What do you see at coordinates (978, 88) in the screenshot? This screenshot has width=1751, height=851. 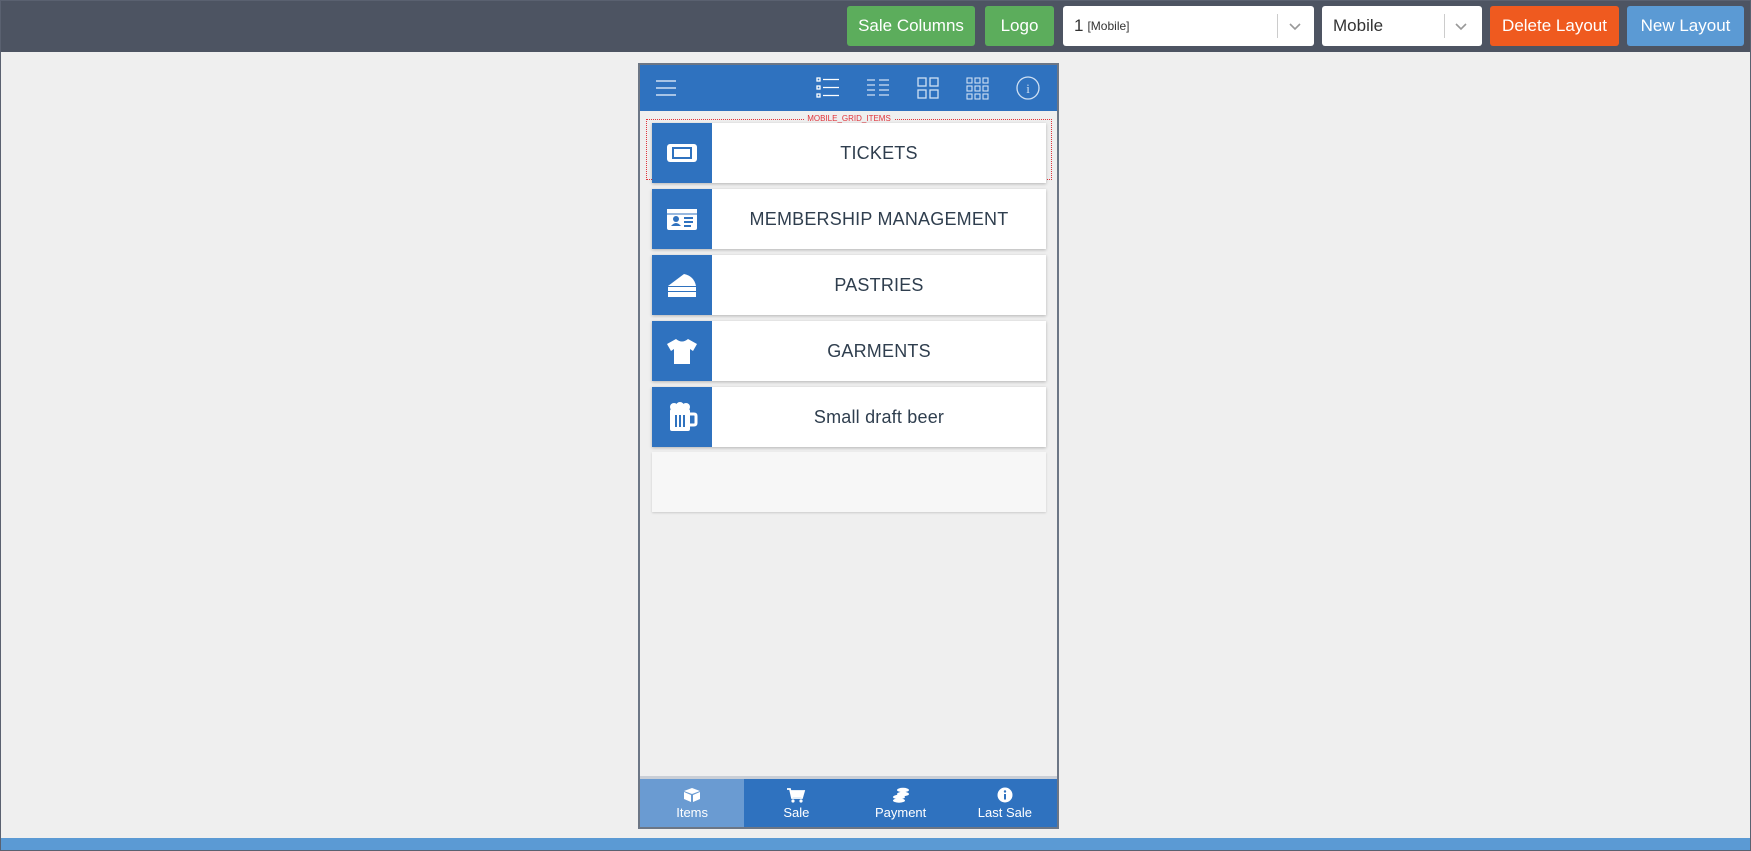 I see `grid-small-icon` at bounding box center [978, 88].